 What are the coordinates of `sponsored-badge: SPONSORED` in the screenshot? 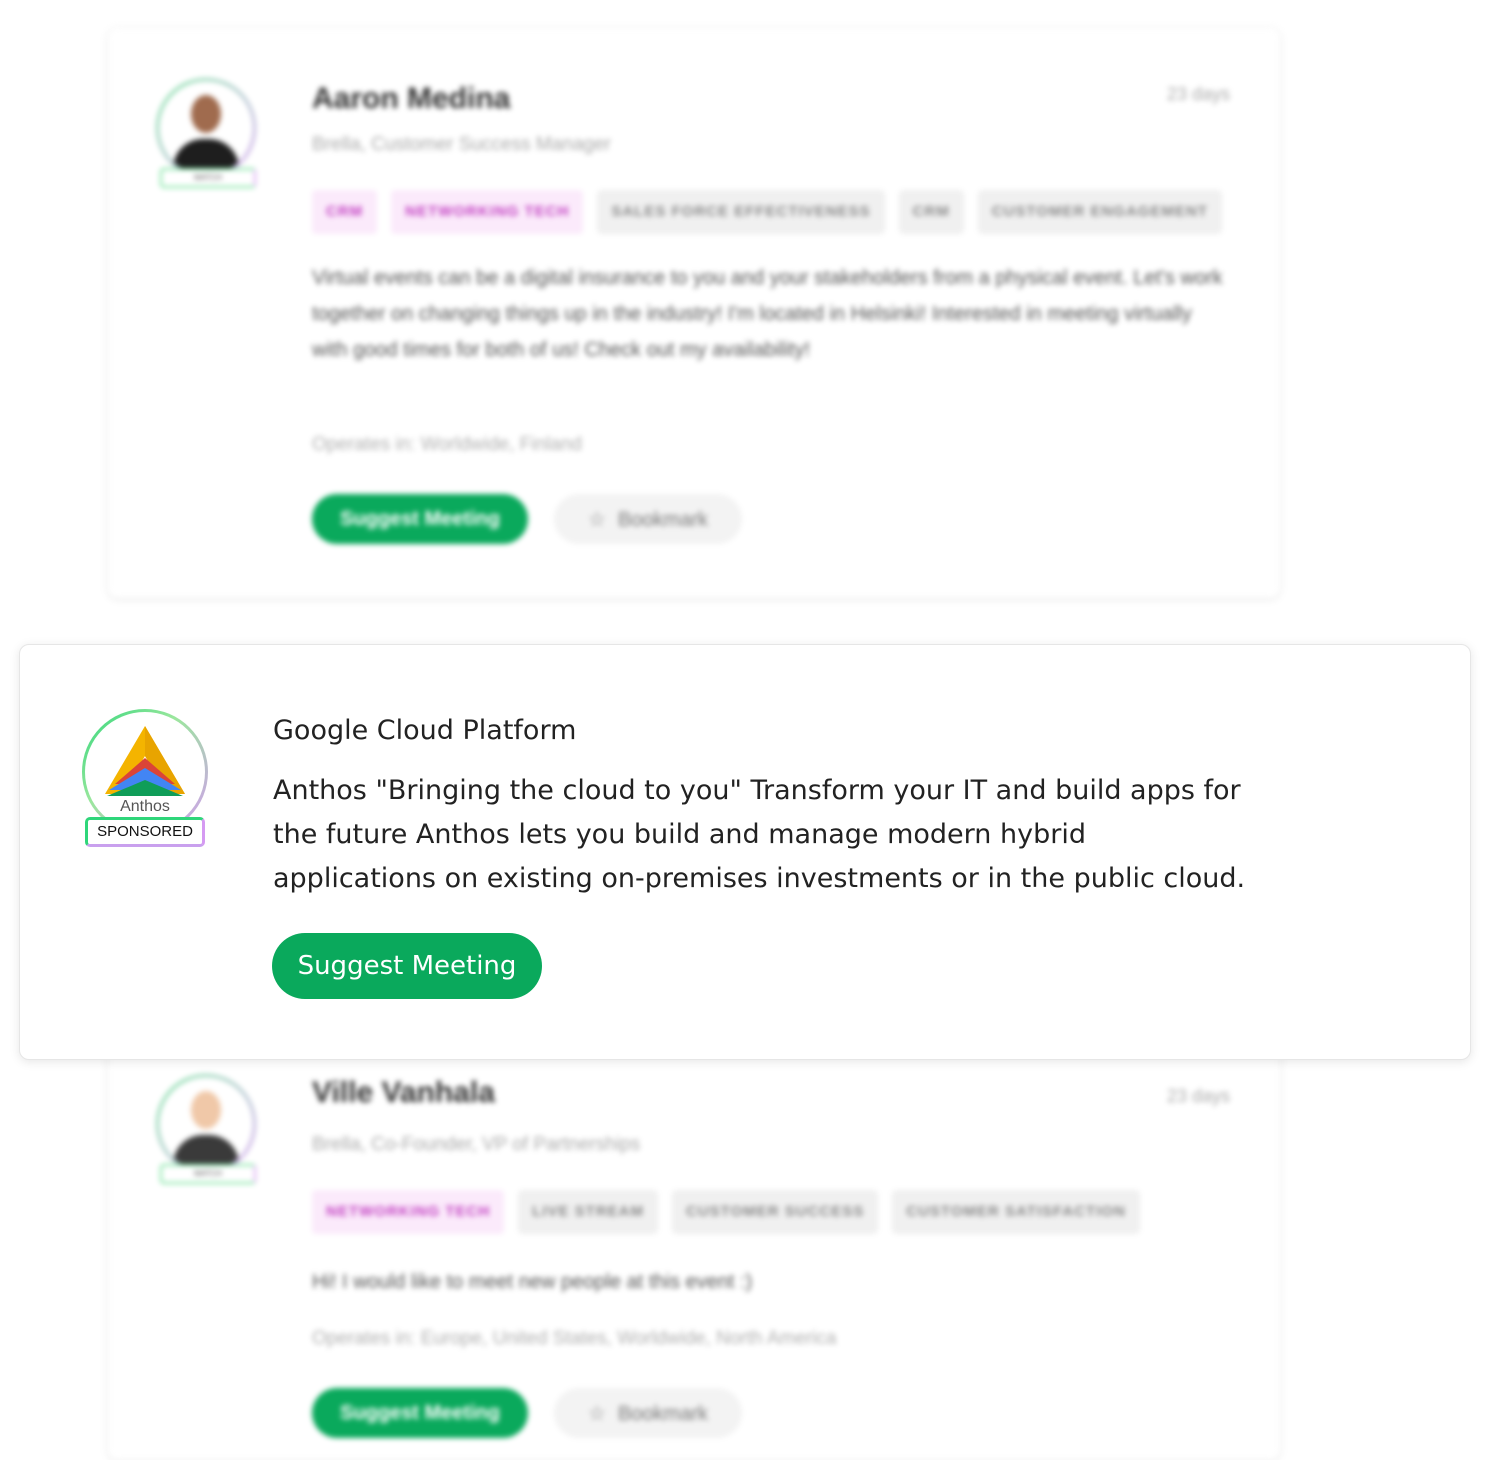 It's located at (145, 832).